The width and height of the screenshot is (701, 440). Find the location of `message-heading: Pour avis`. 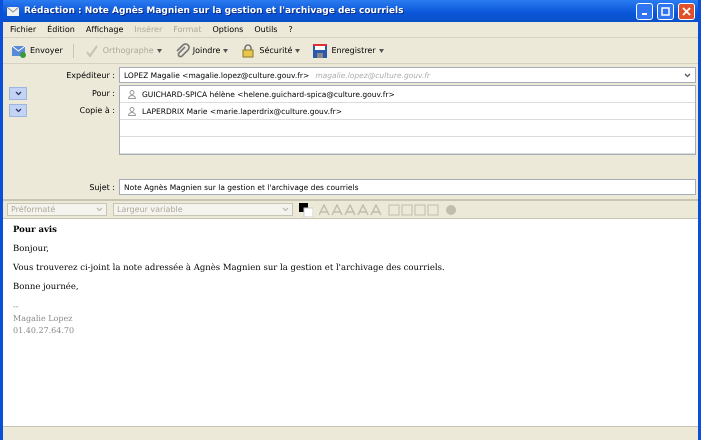

message-heading: Pour avis is located at coordinates (35, 230).